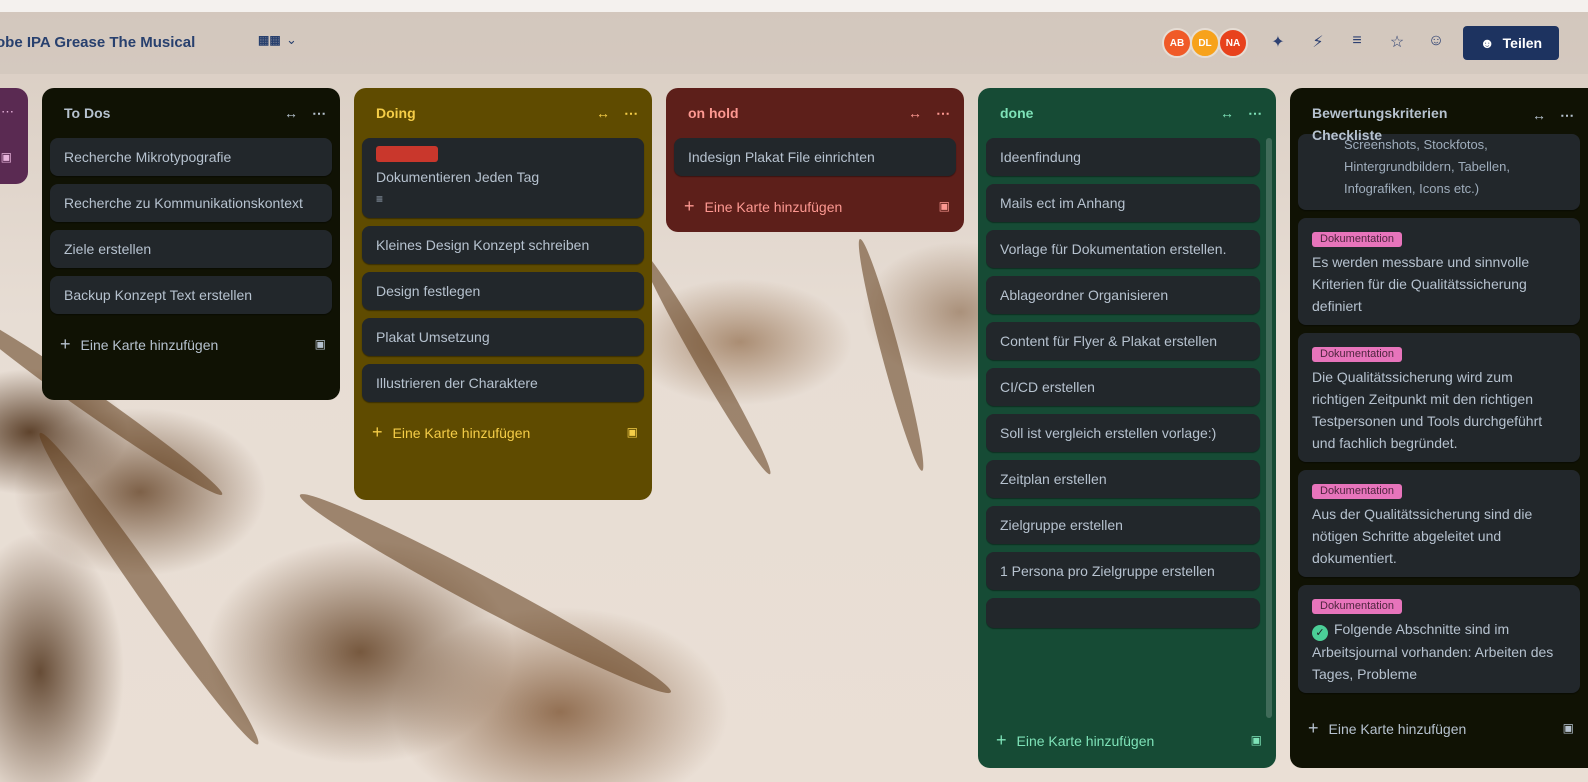  Describe the element at coordinates (1487, 43) in the screenshot. I see `add-person-icon: ☻` at that location.